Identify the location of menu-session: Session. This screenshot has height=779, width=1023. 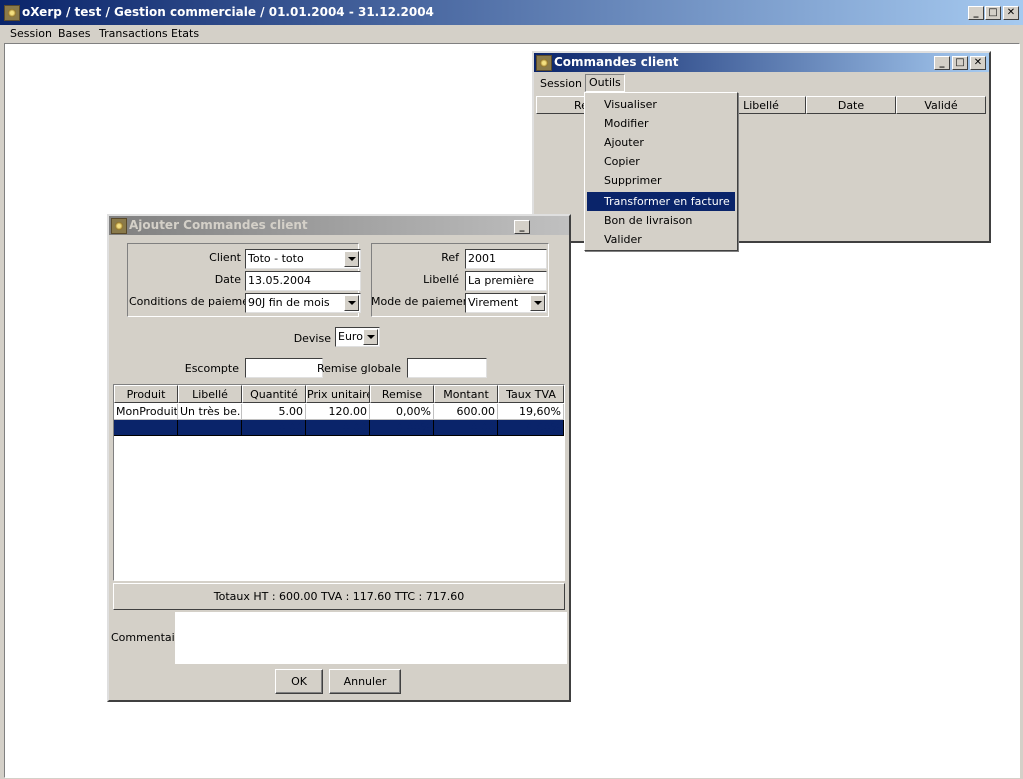
(31, 35).